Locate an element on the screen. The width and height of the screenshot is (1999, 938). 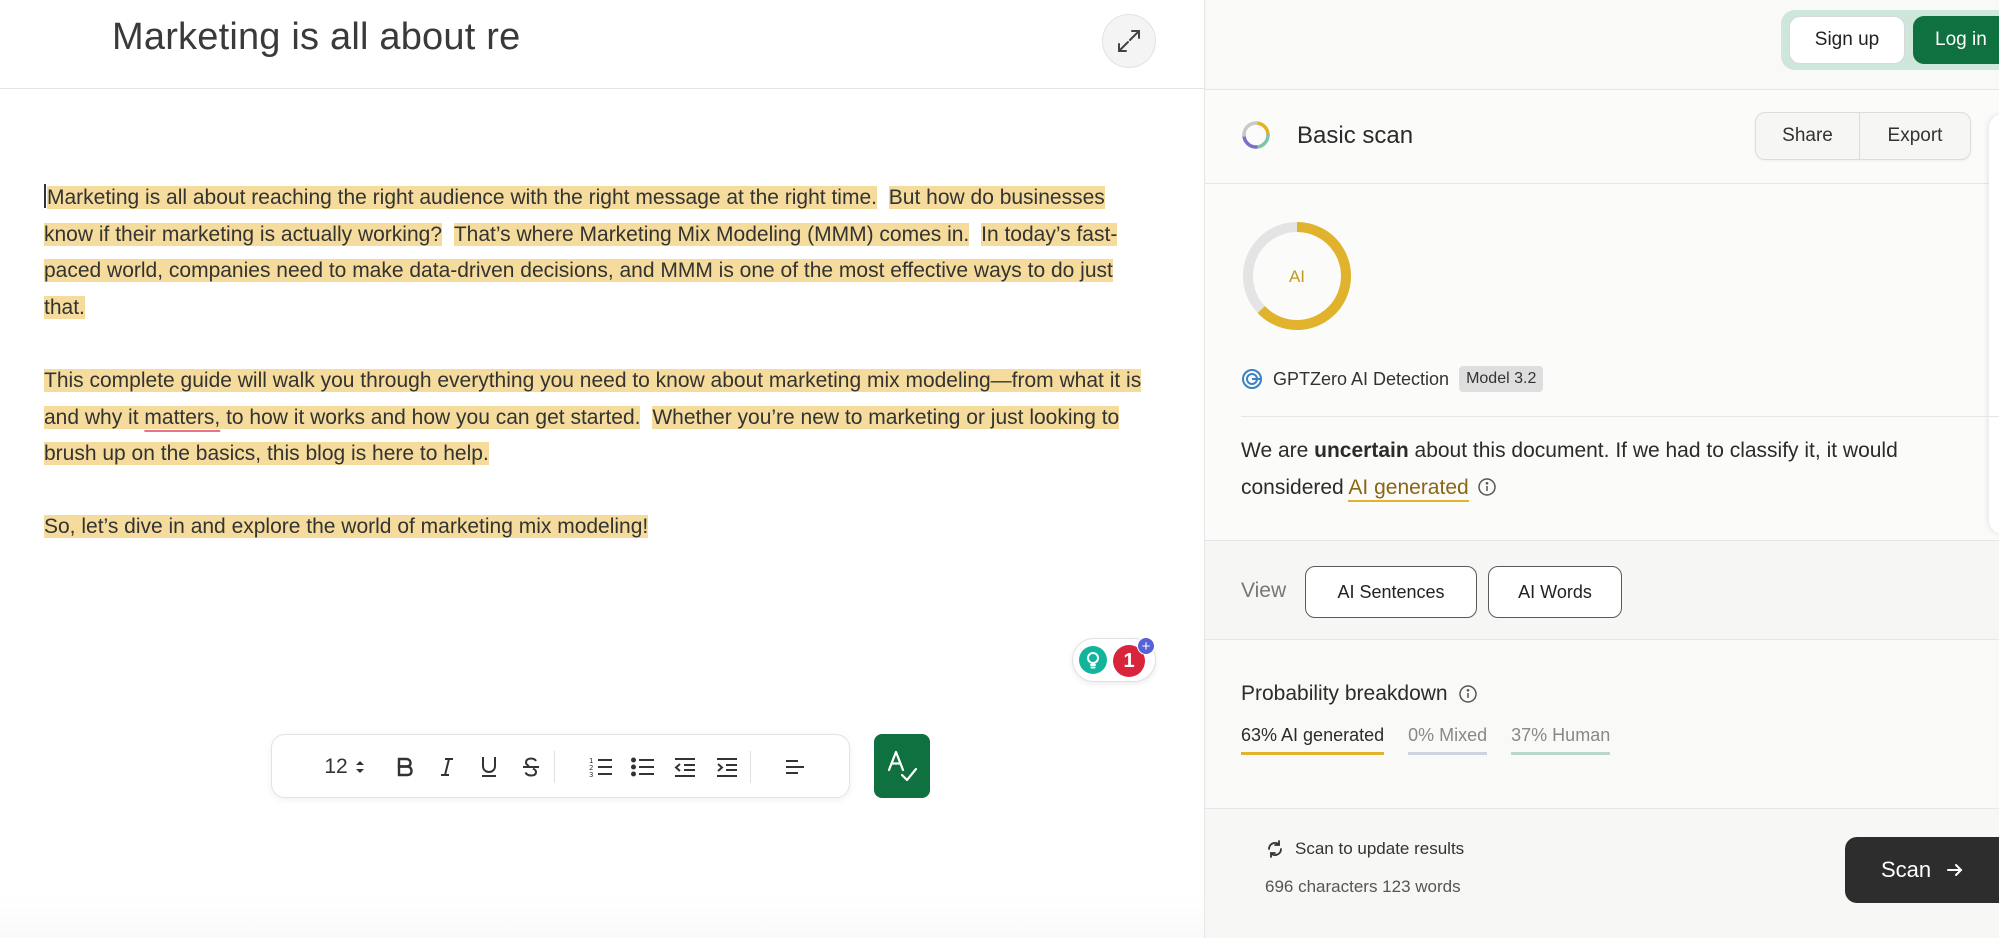
model-badge: Model 3.2 is located at coordinates (1501, 379).